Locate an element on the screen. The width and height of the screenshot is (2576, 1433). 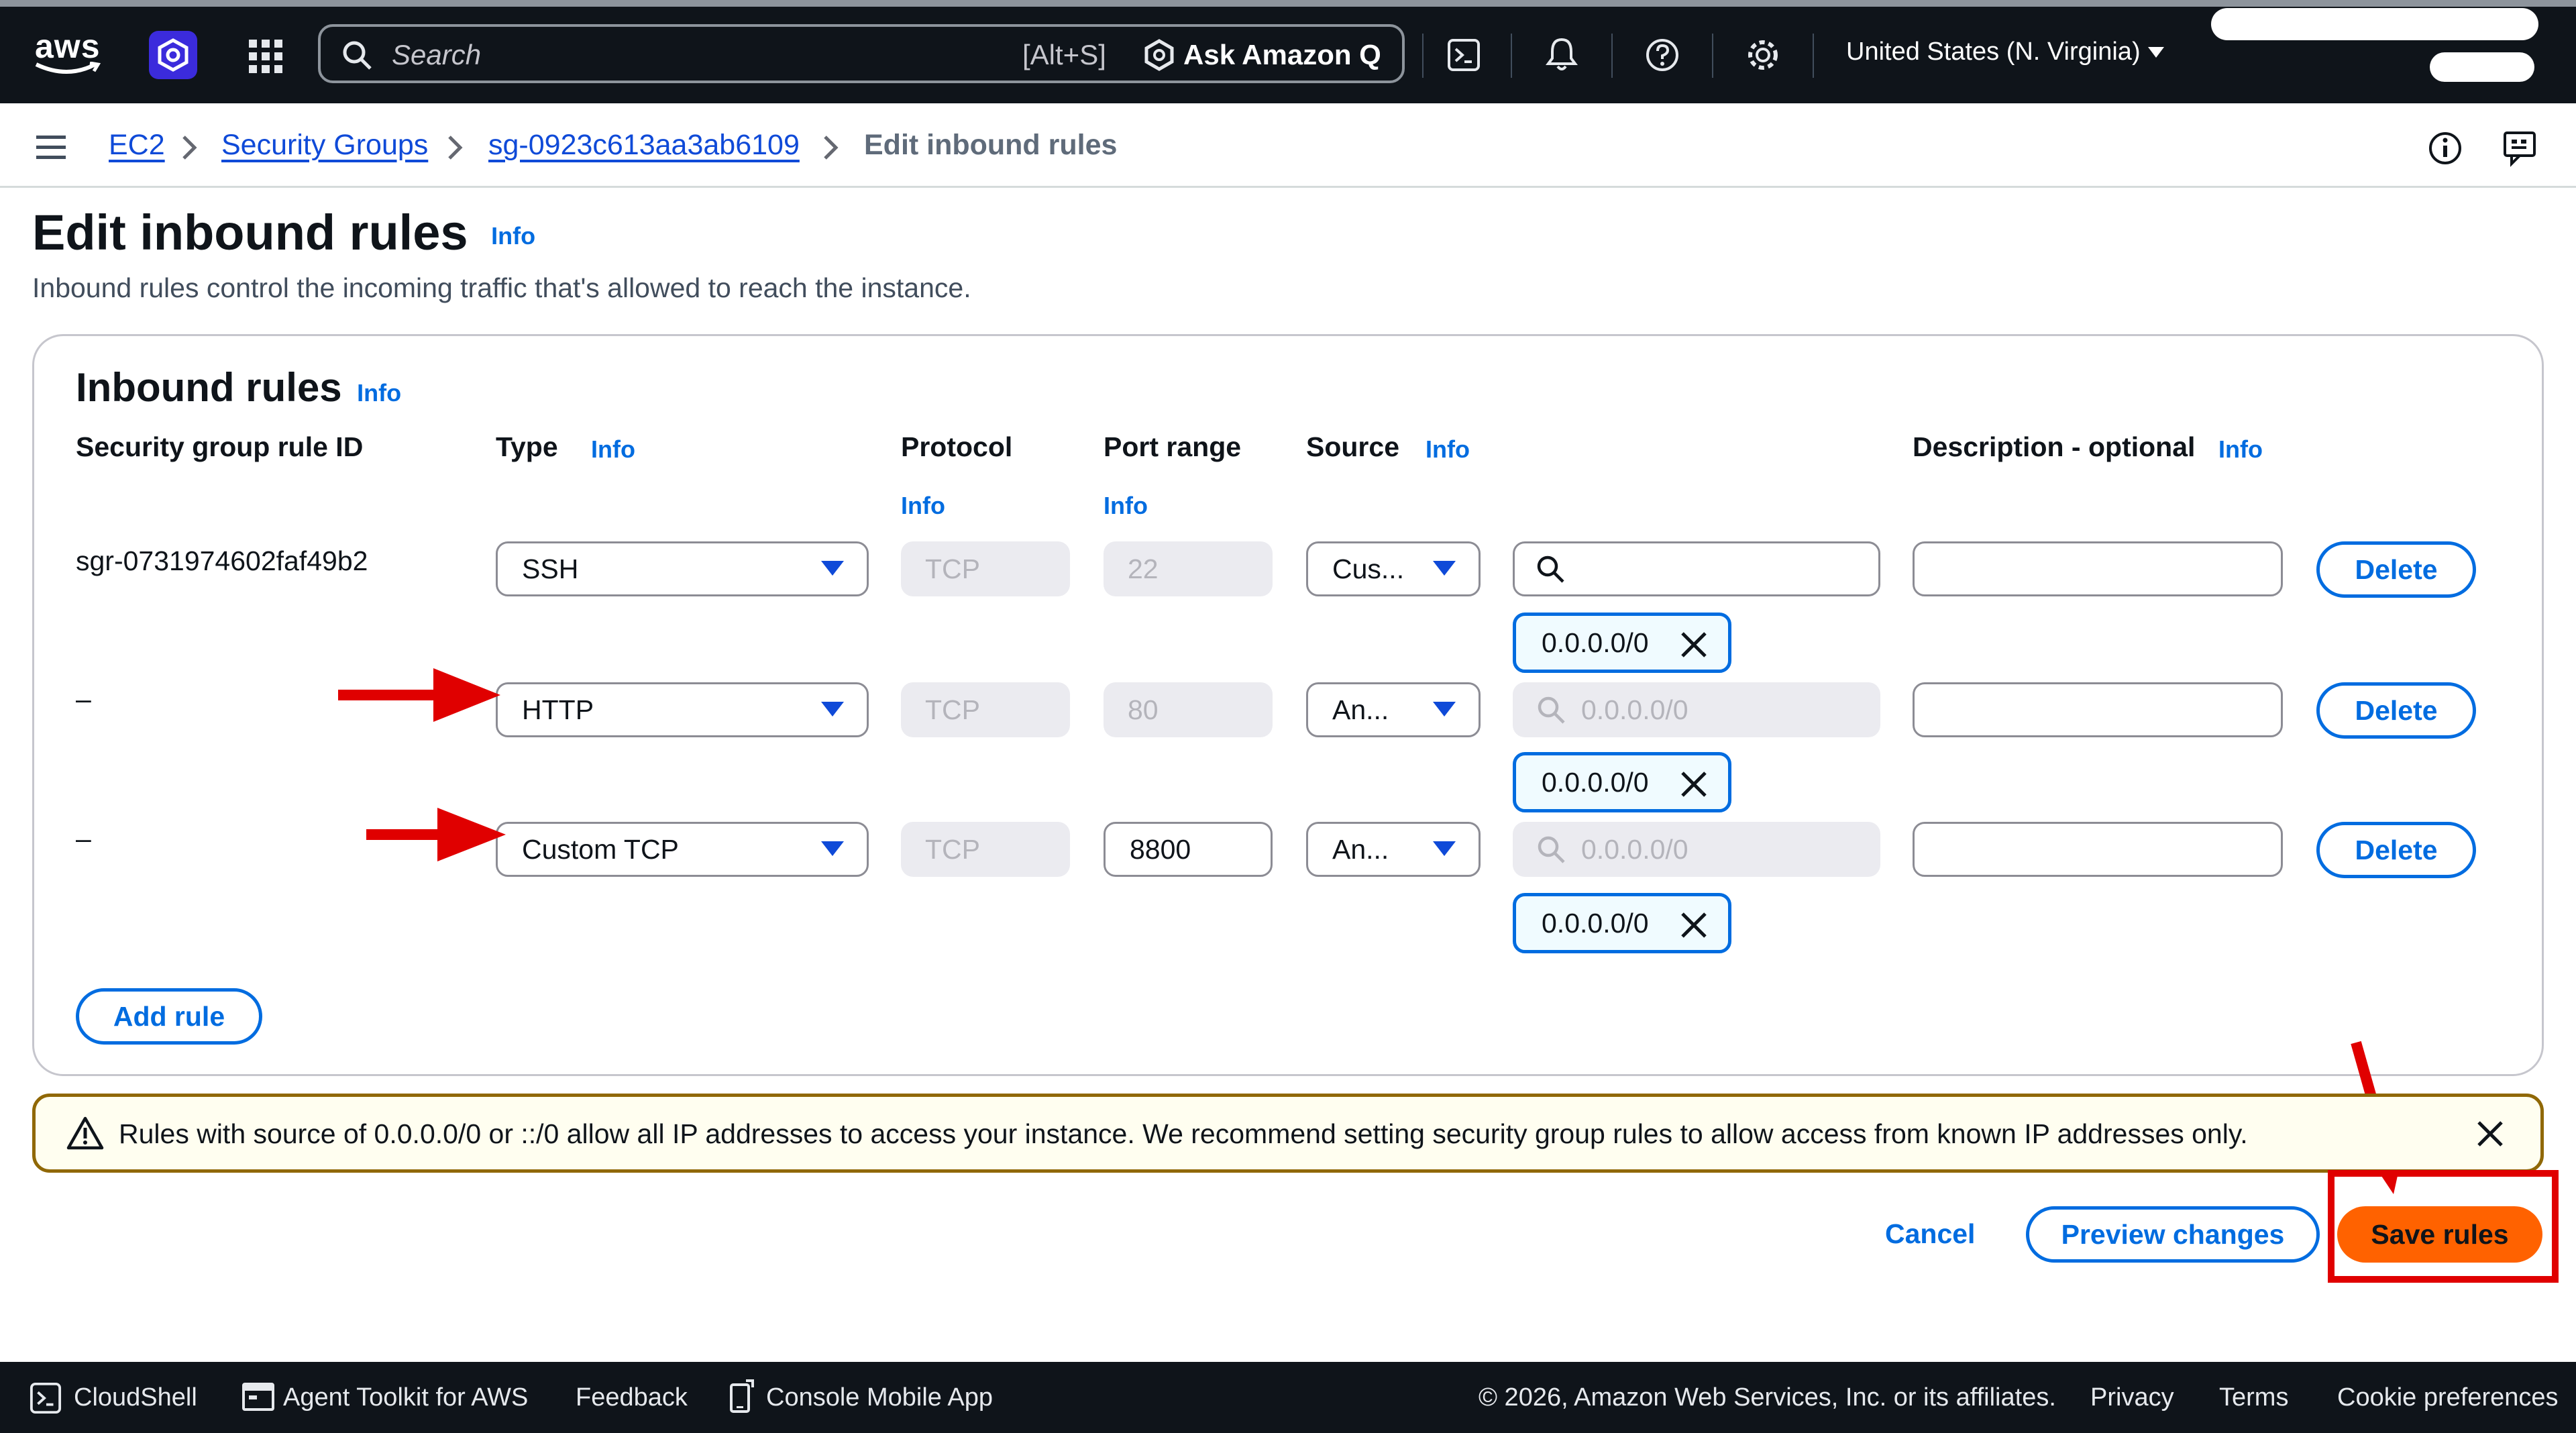
search-input: Search [Alt+S] Ask Amazon Q is located at coordinates (861, 53).